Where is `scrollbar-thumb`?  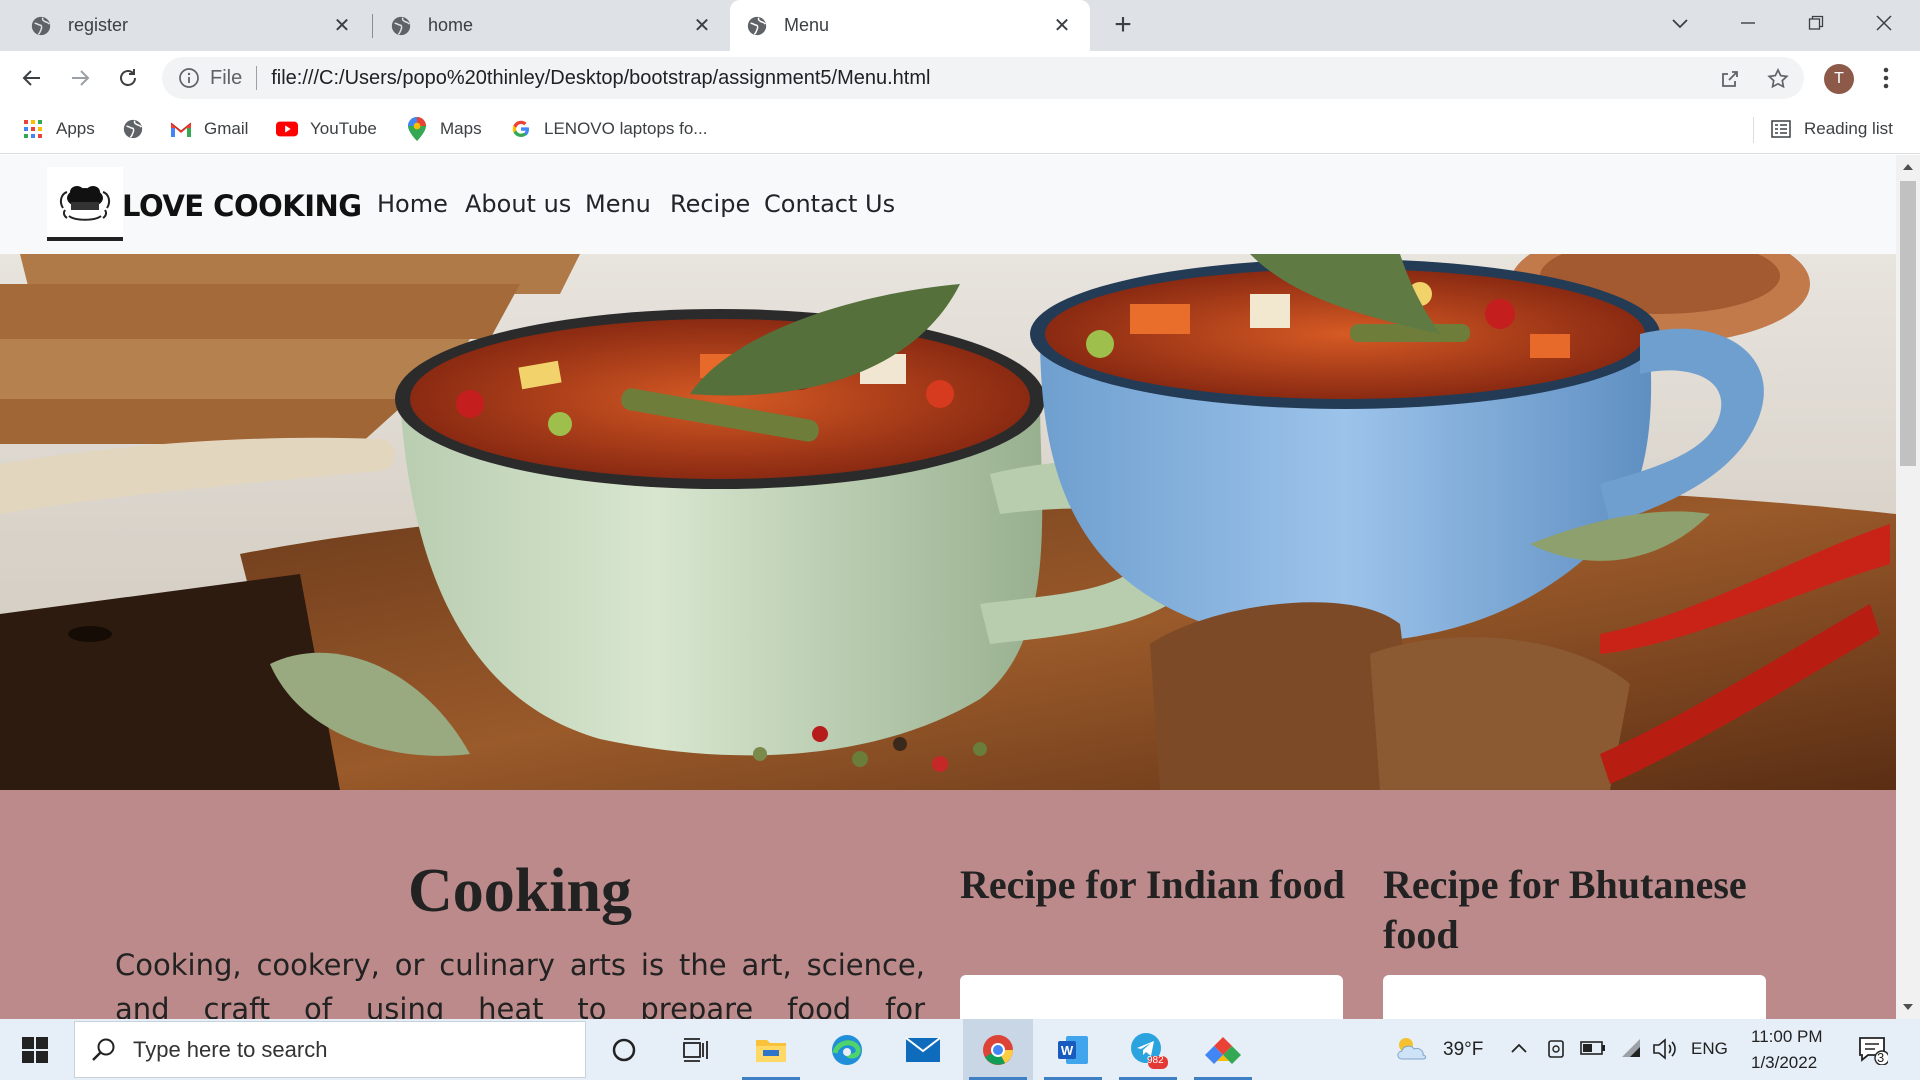 scrollbar-thumb is located at coordinates (1908, 323).